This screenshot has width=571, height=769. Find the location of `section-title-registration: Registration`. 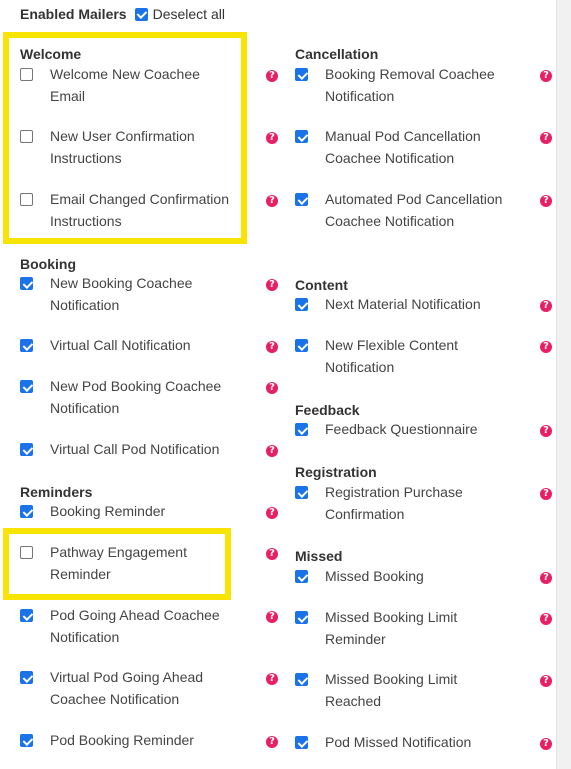

section-title-registration: Registration is located at coordinates (336, 472).